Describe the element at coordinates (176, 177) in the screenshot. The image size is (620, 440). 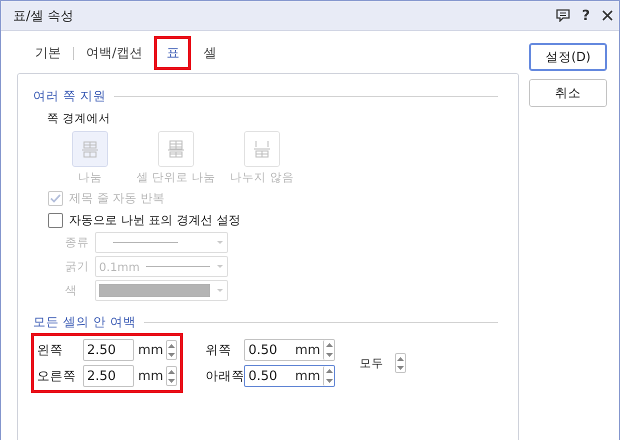
I see `option-label: 셀 단위로 나눔` at that location.